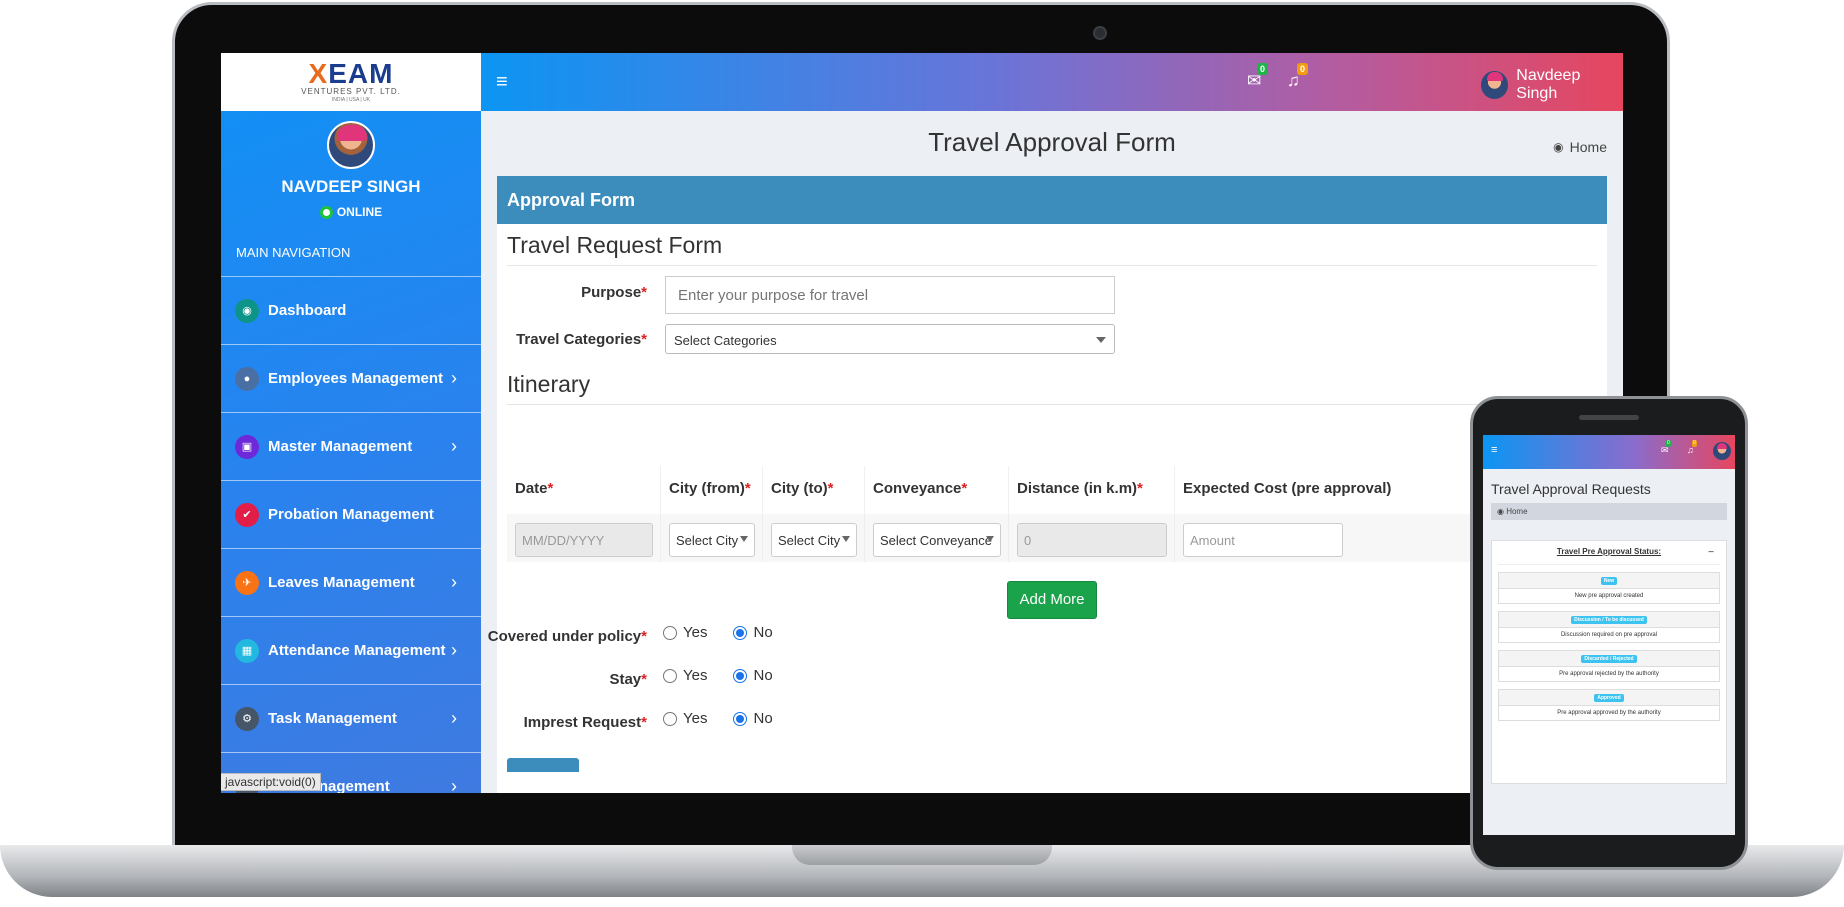  Describe the element at coordinates (1052, 600) in the screenshot. I see `add-more-button: Add More` at that location.